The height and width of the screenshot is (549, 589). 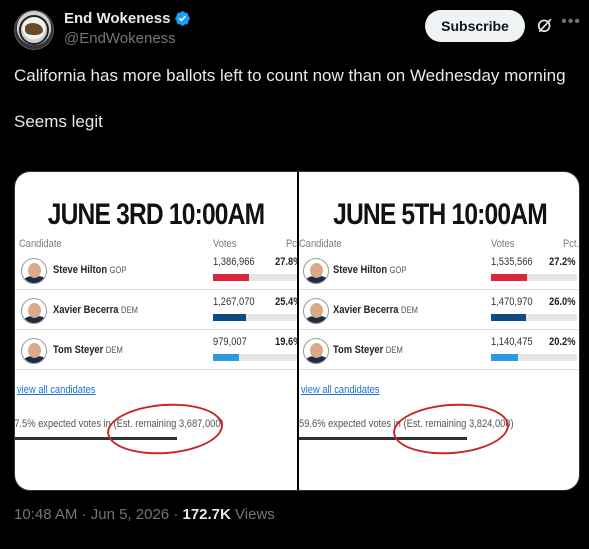 I want to click on name-row: End Wokeness, so click(x=127, y=18).